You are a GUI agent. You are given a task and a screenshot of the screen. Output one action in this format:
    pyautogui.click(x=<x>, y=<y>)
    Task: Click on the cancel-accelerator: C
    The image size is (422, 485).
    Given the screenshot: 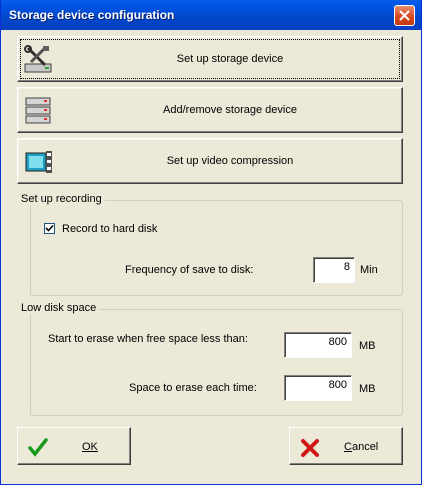 What is the action you would take?
    pyautogui.click(x=348, y=447)
    